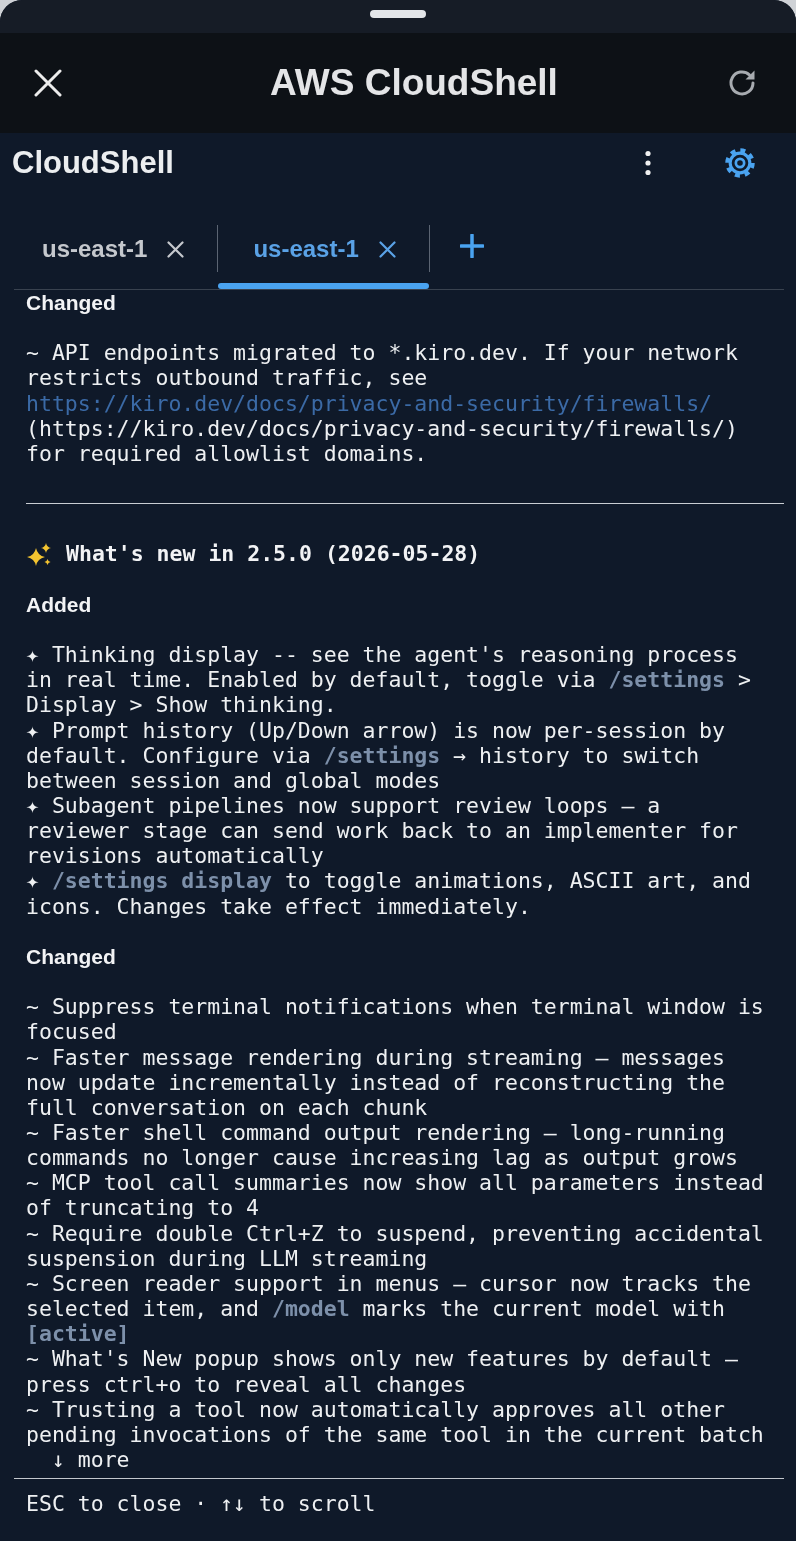  What do you see at coordinates (389, 893) in the screenshot?
I see `changelog-entry: ✦ /settings display to toggle animations, ASCII art, and icons. Changes take effect immediately.` at bounding box center [389, 893].